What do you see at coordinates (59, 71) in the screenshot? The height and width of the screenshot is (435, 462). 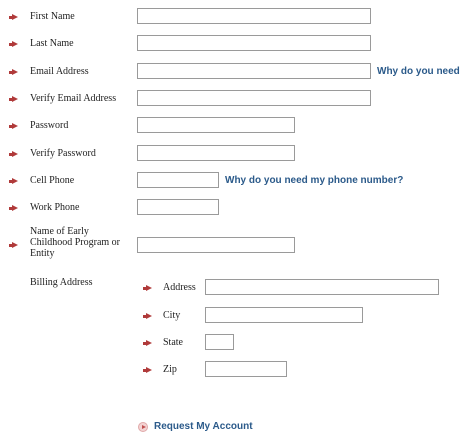 I see `email-label: Email Address` at bounding box center [59, 71].